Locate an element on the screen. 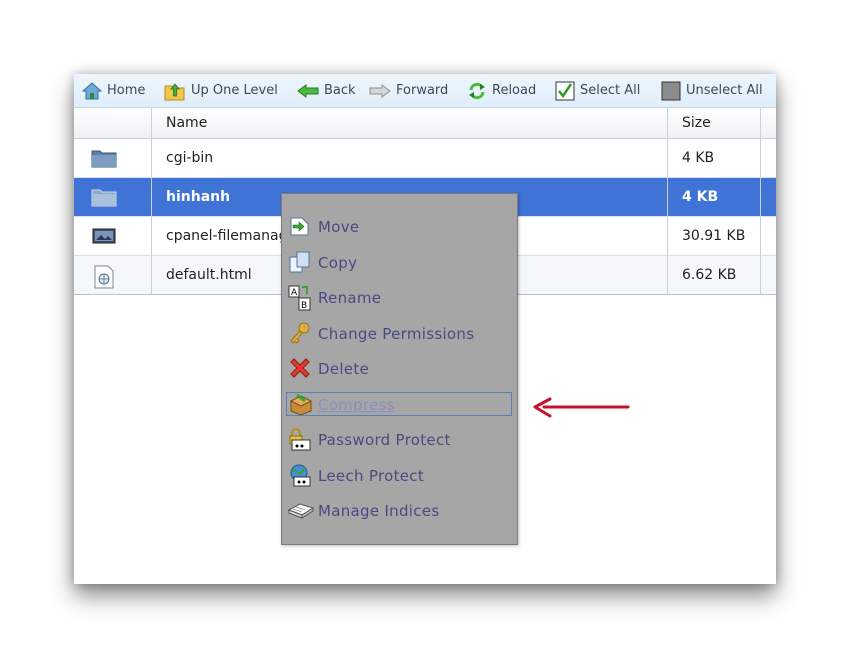 The height and width of the screenshot is (659, 850). menu-item-label: Manage Indices is located at coordinates (379, 511).